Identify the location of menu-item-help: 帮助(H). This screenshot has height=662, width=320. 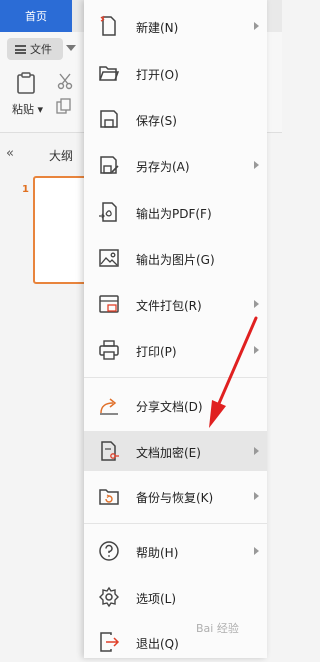
(175, 551).